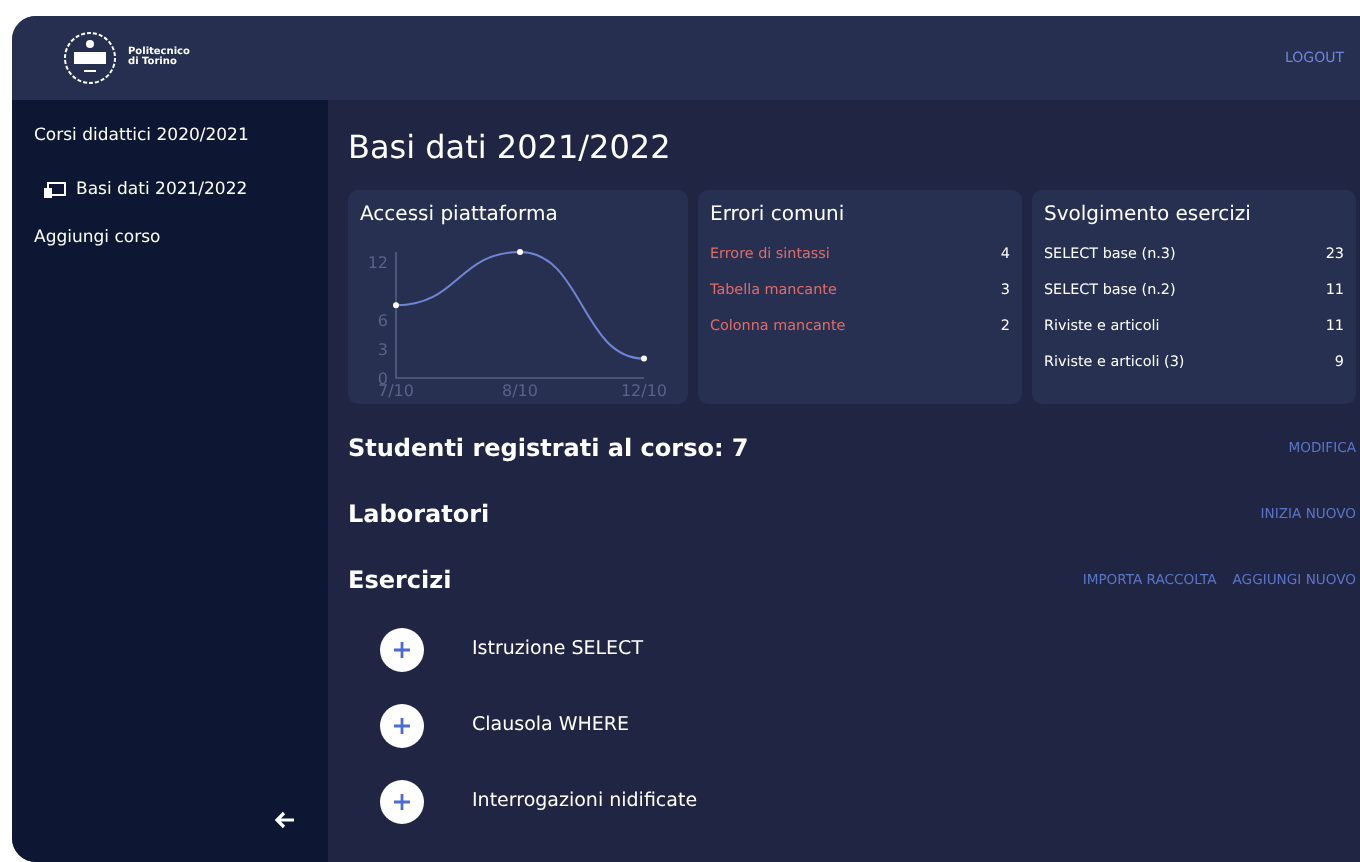  Describe the element at coordinates (510, 147) in the screenshot. I see `page-title: Basi dati 2021/2022` at that location.